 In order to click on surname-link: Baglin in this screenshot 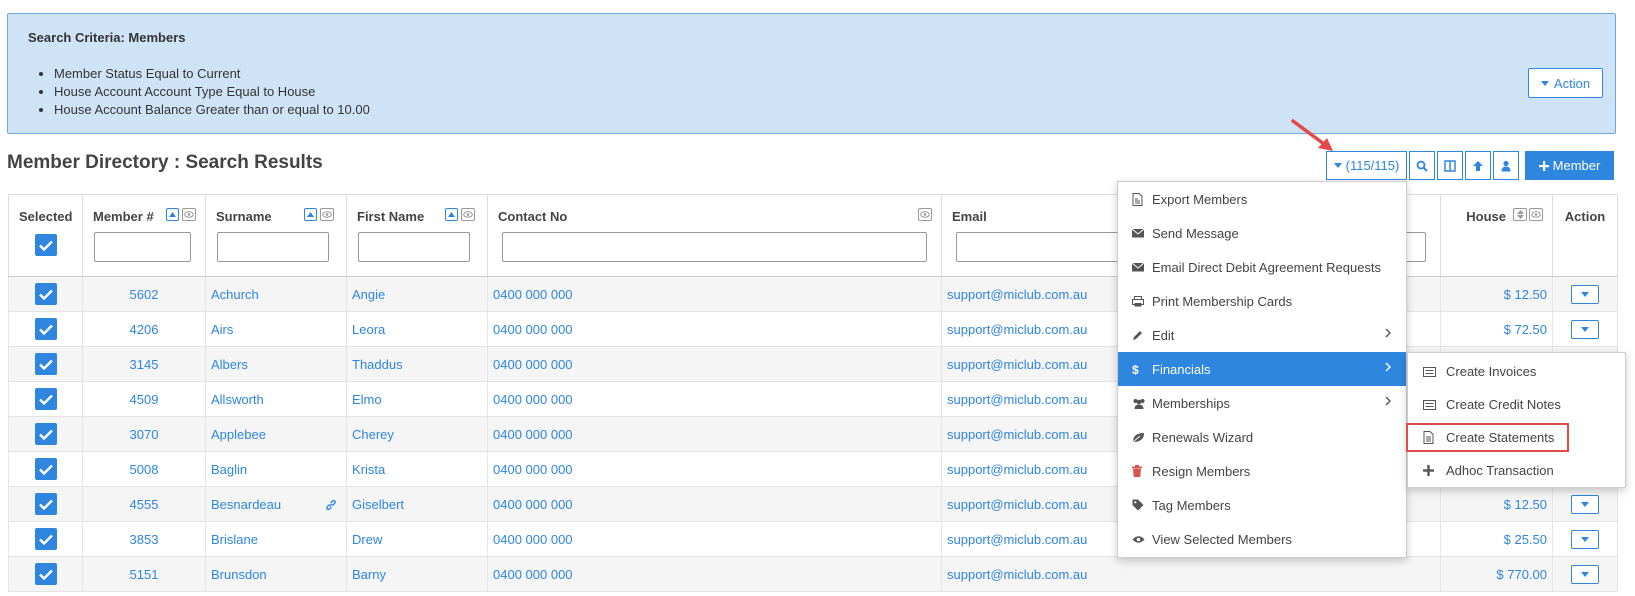, I will do `click(229, 469)`.